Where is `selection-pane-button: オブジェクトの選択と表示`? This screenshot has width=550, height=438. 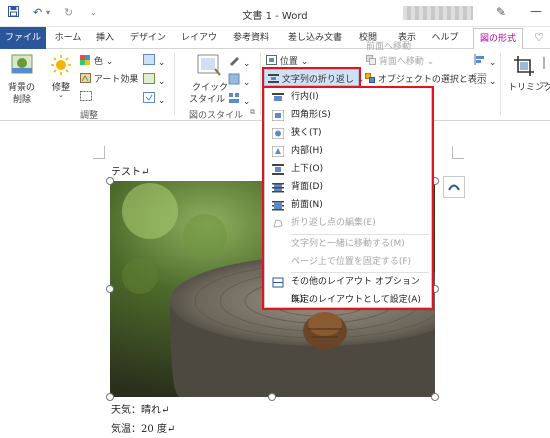 selection-pane-button: オブジェクトの選択と表示 is located at coordinates (425, 79).